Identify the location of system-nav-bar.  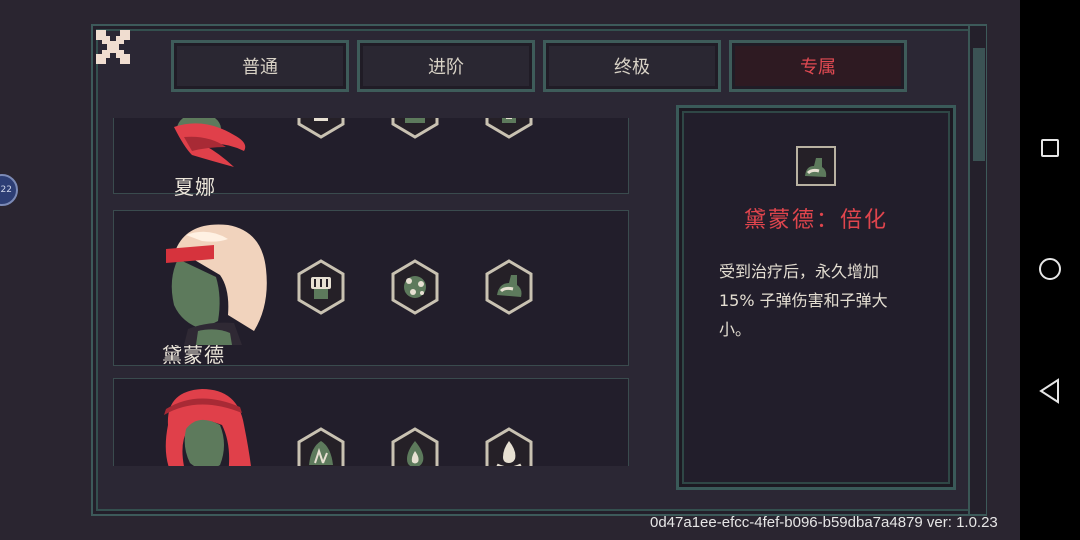
(1050, 270).